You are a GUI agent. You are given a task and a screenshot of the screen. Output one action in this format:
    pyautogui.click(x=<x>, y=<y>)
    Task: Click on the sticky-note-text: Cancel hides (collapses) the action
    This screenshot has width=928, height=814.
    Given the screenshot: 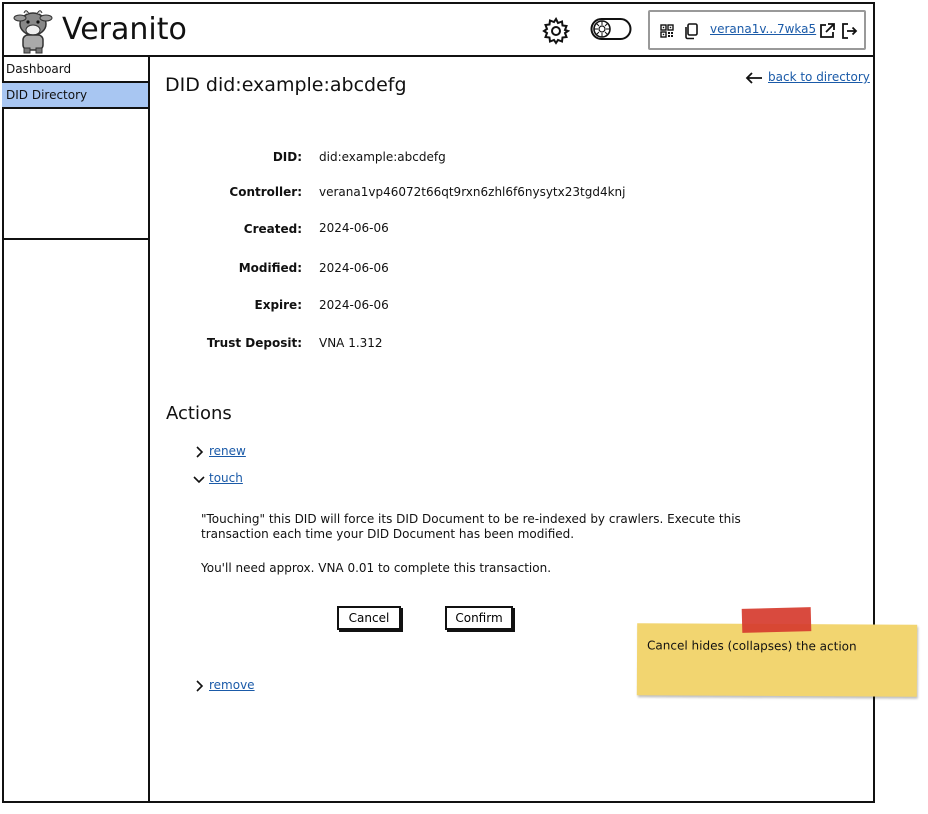 What is the action you would take?
    pyautogui.click(x=752, y=646)
    